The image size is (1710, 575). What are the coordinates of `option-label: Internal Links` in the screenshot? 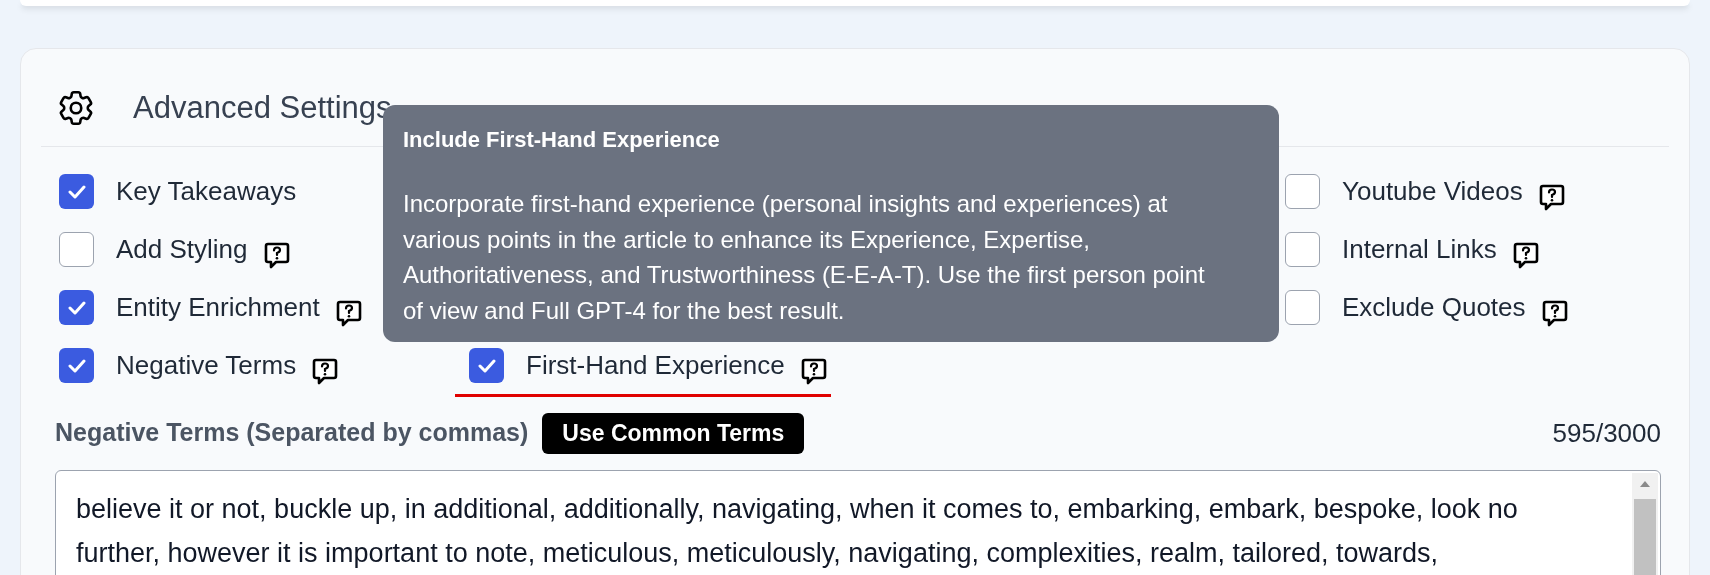 It's located at (1419, 249).